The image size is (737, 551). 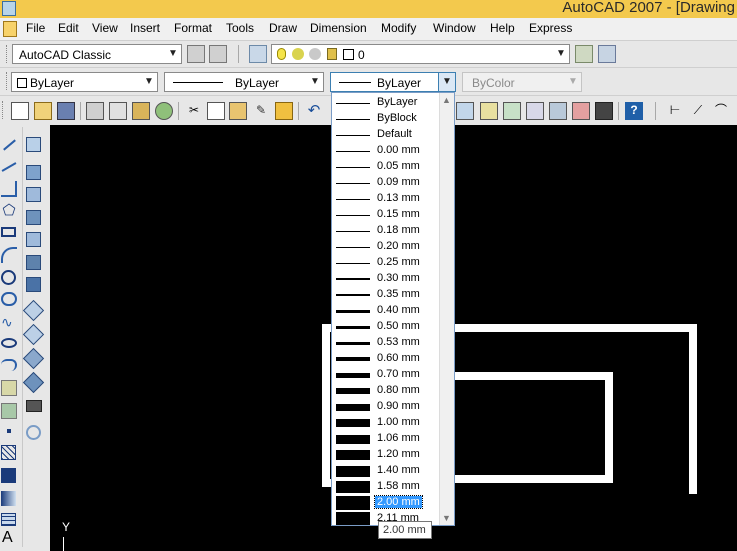 What do you see at coordinates (97, 54) in the screenshot?
I see `workspace-combo: AutoCAD Classic ▼` at bounding box center [97, 54].